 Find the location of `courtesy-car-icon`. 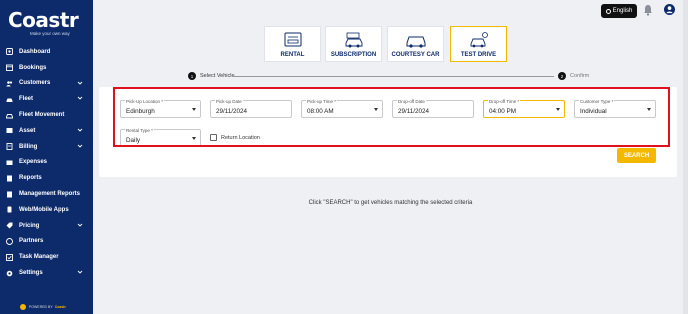

courtesy-car-icon is located at coordinates (415, 42).